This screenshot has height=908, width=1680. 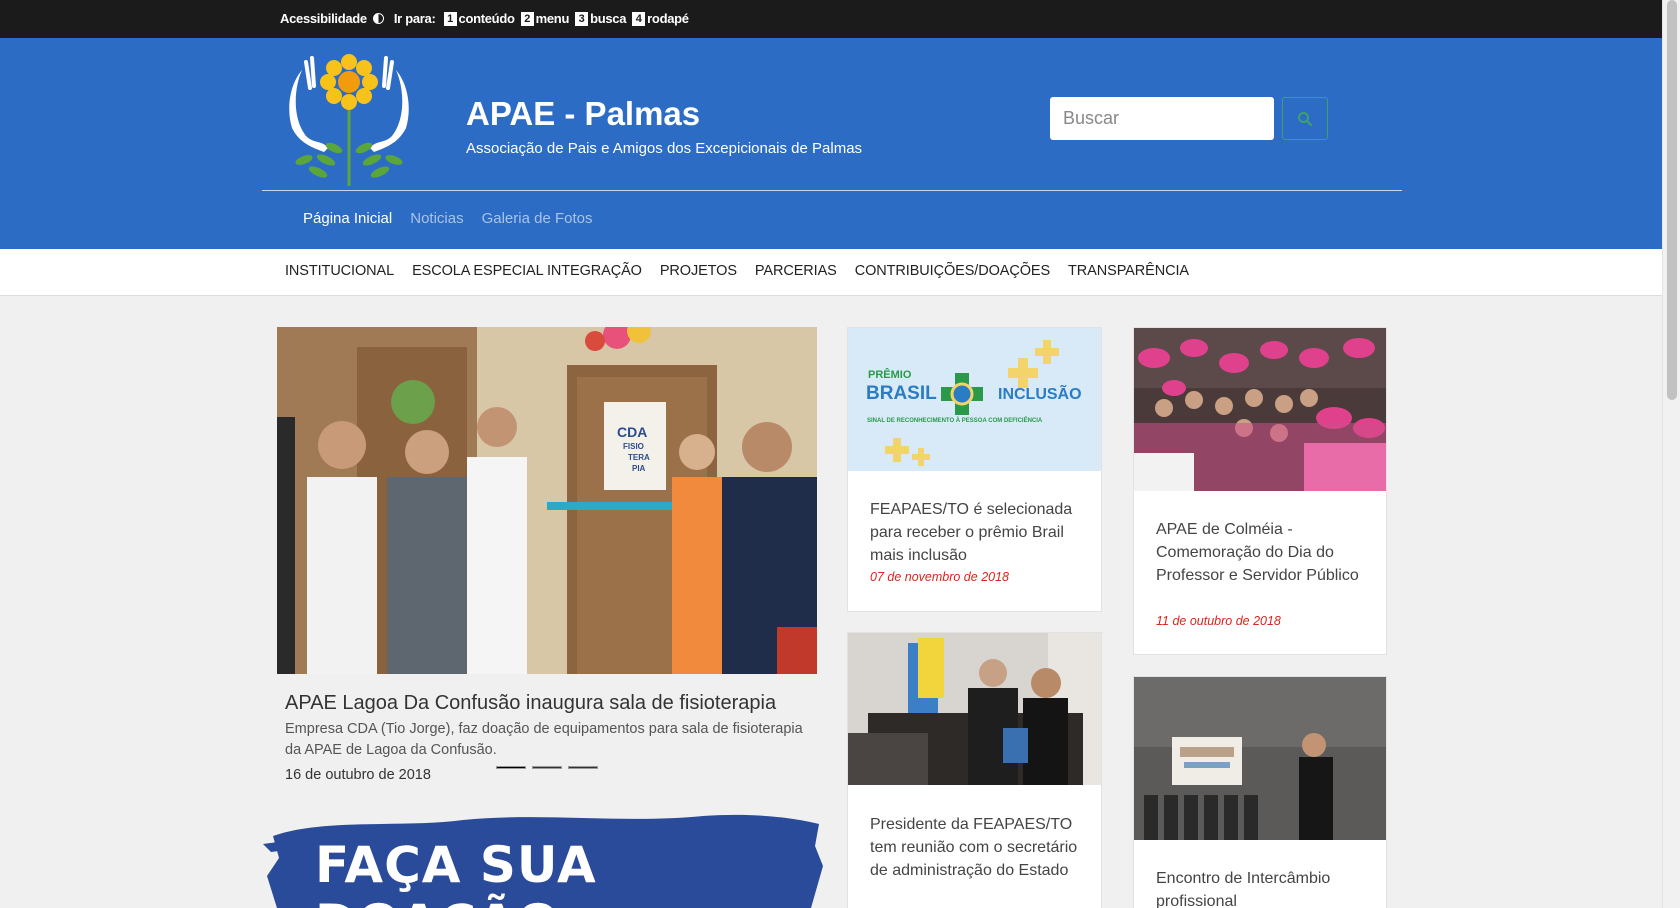 I want to click on header-divider, so click(x=832, y=190).